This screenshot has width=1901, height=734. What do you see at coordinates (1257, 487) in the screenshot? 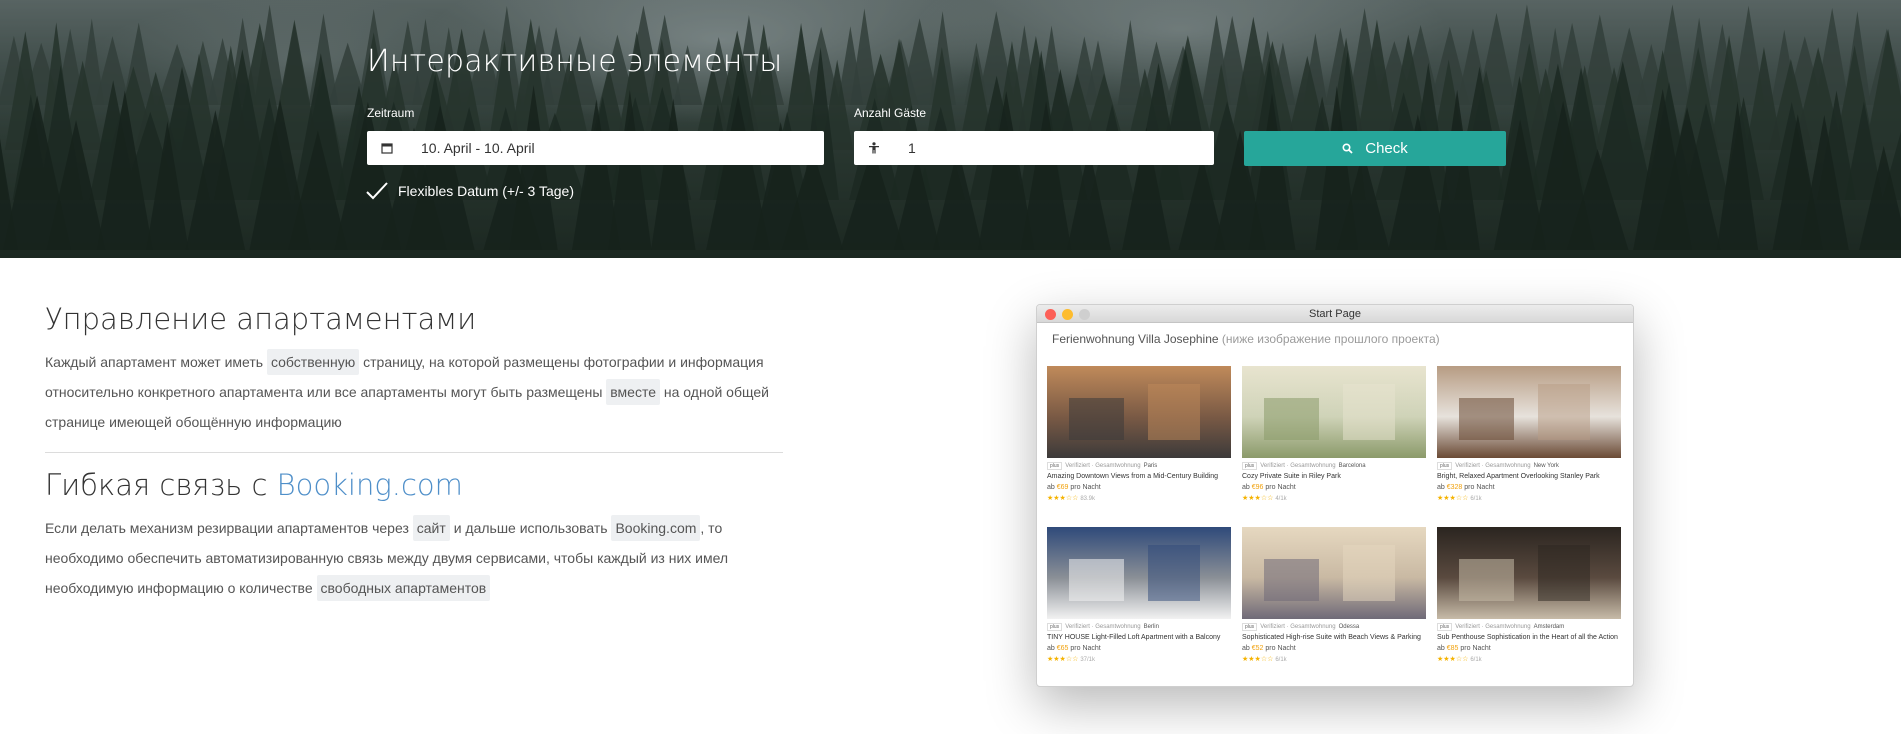
I see `price-value: €96` at bounding box center [1257, 487].